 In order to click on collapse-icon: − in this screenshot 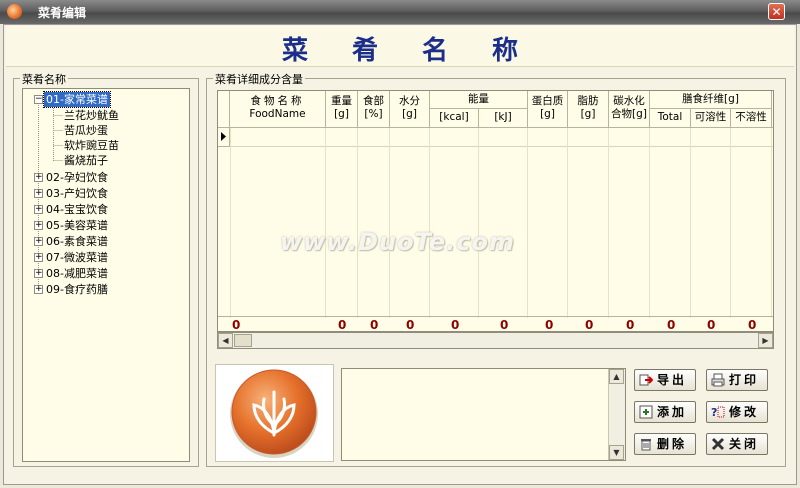, I will do `click(38, 99)`.